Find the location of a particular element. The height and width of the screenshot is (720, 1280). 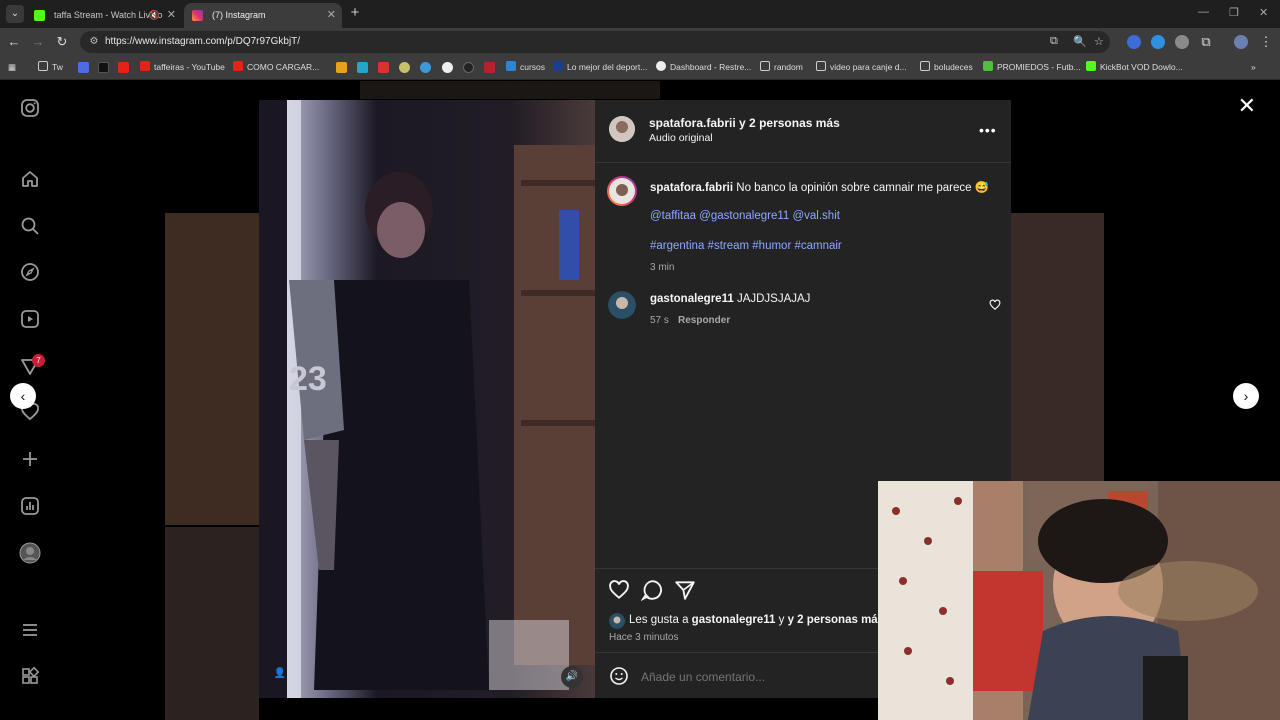

user-tag-icon: 👤 is located at coordinates (280, 675).